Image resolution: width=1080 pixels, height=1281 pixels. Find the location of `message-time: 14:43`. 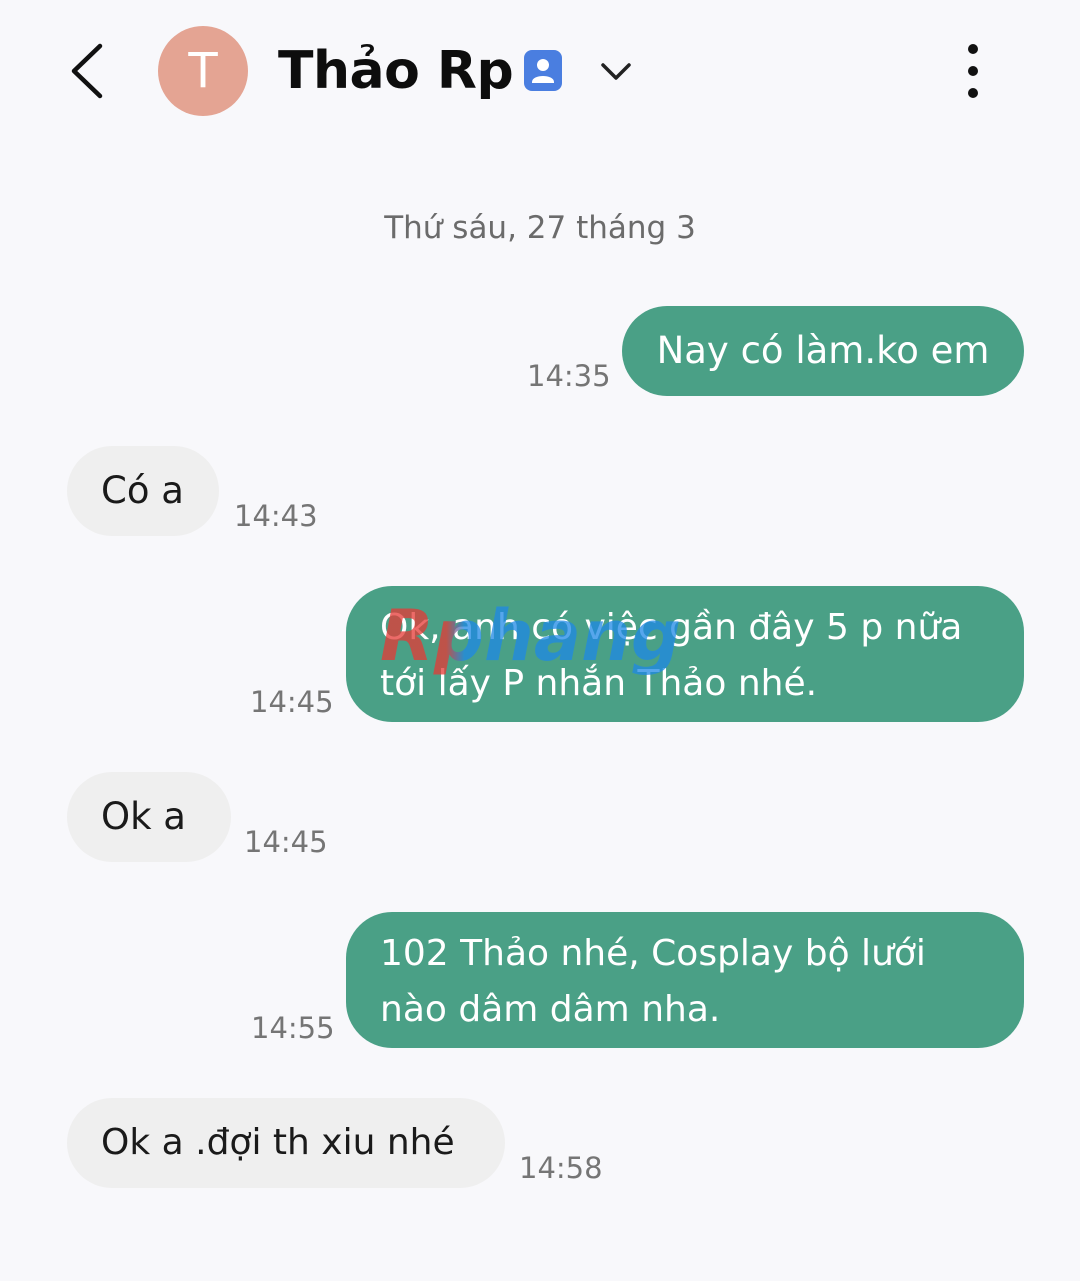

message-time: 14:43 is located at coordinates (276, 516).